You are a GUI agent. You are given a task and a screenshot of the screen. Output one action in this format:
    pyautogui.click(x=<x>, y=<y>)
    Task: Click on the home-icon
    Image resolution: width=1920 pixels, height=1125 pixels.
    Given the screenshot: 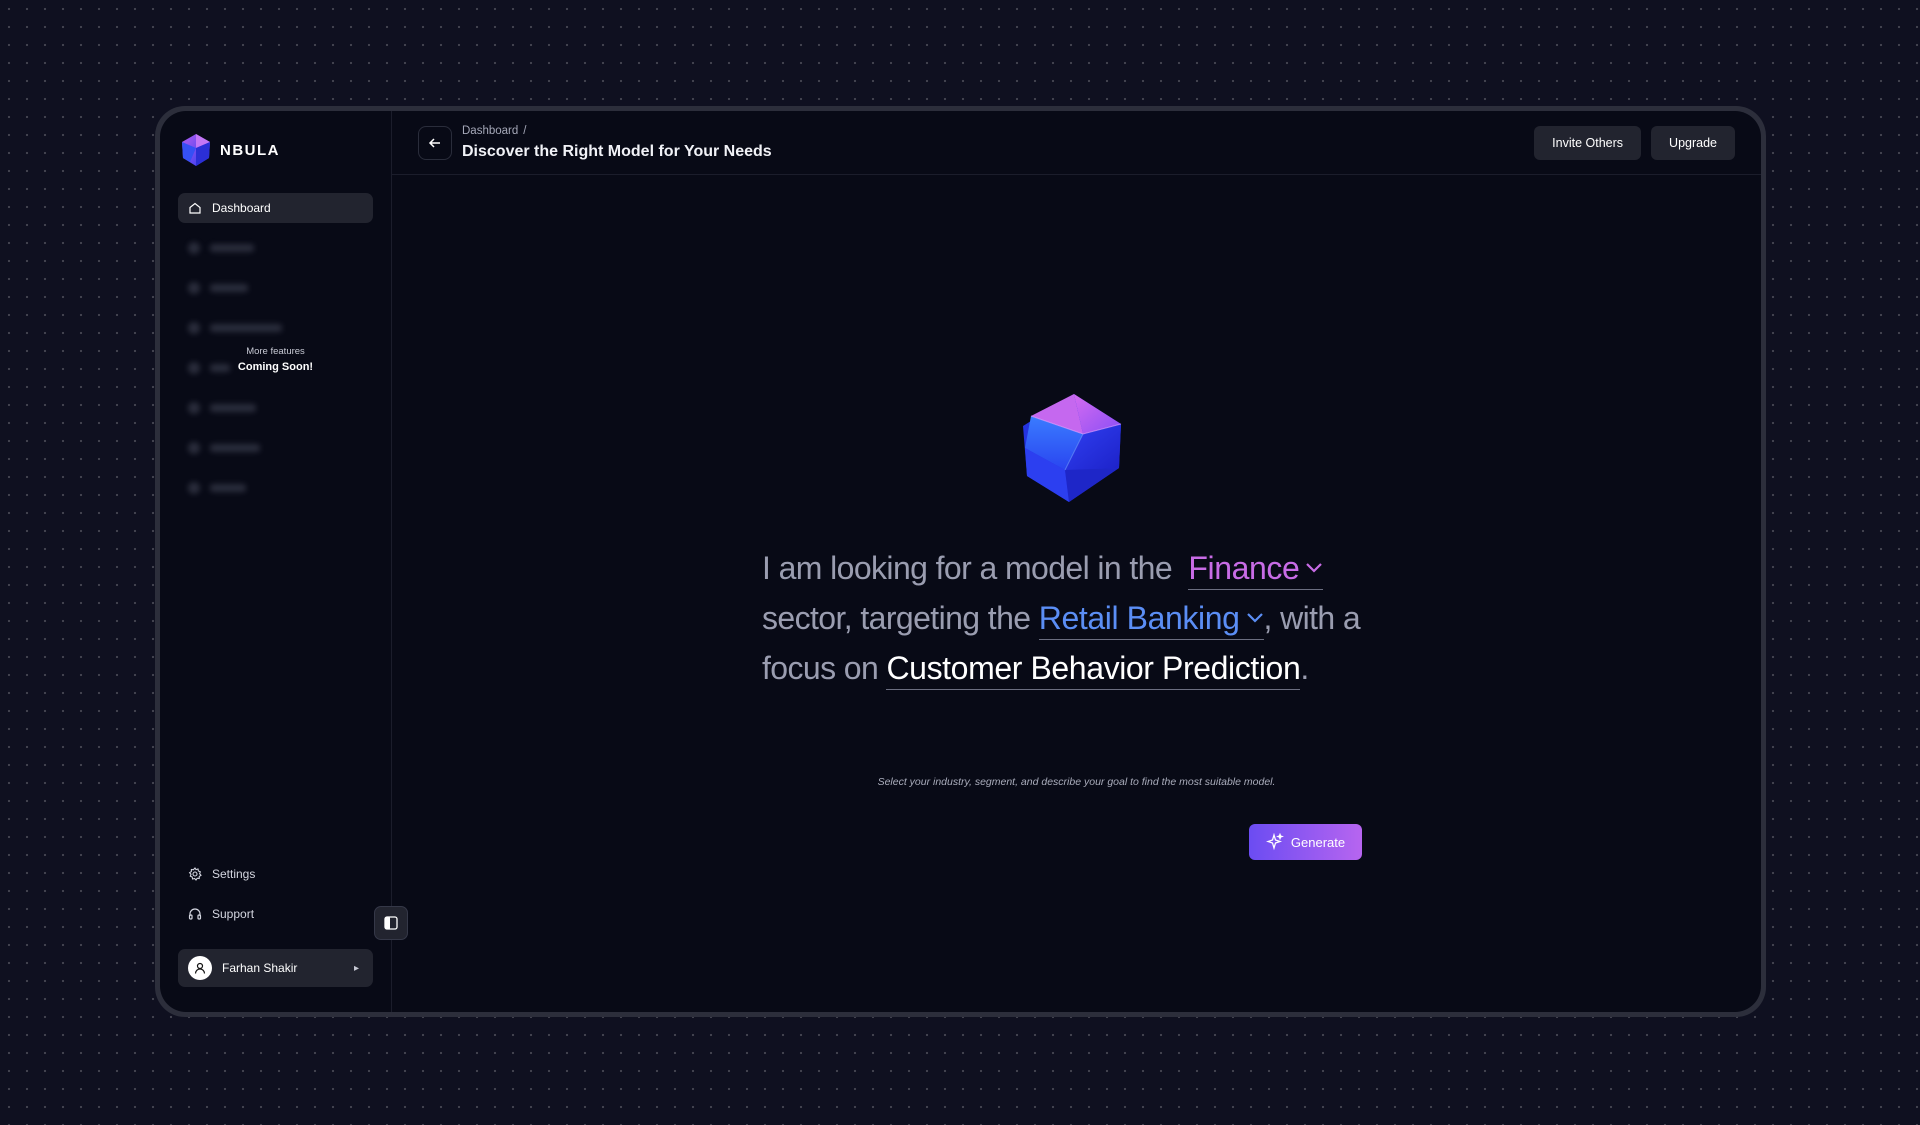 What is the action you would take?
    pyautogui.click(x=195, y=208)
    